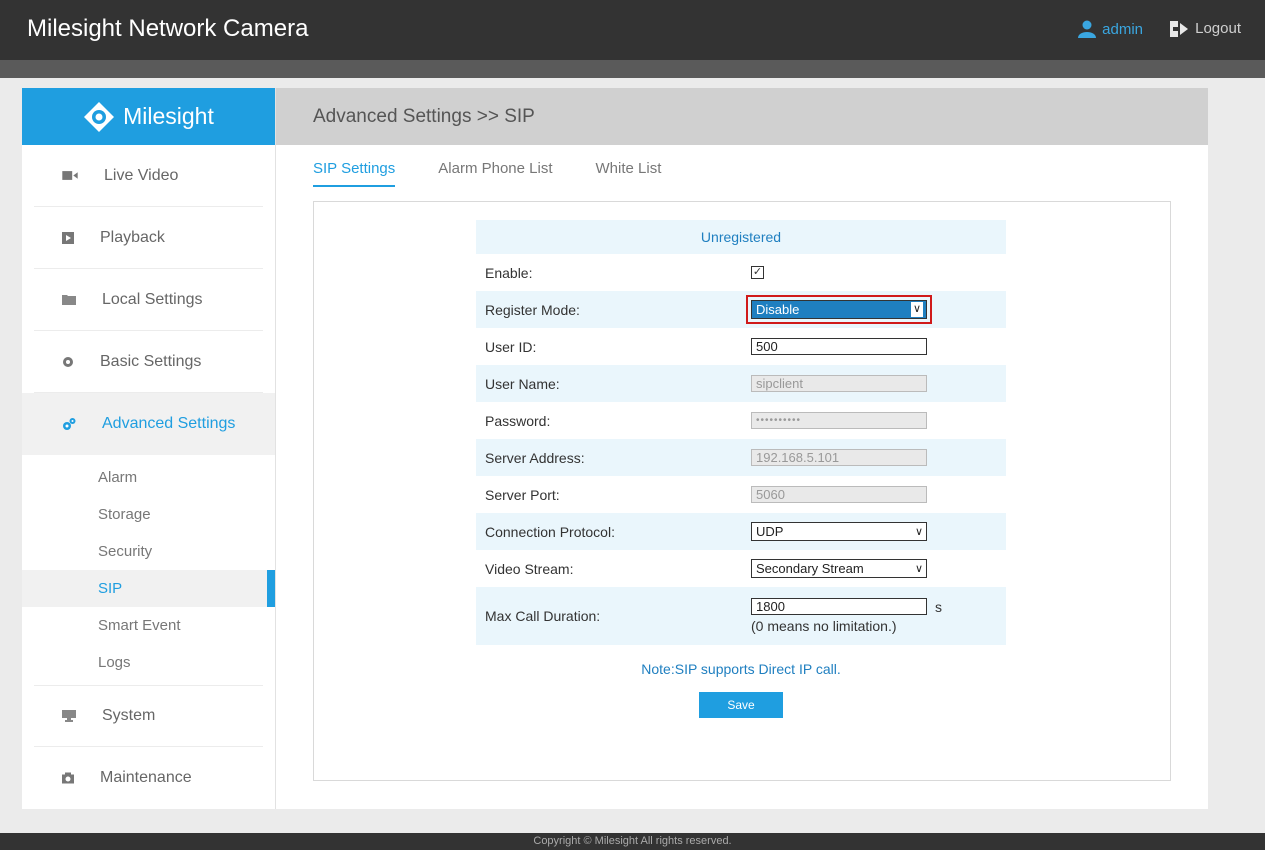  Describe the element at coordinates (151, 361) in the screenshot. I see `sidebar-item-label: Basic Settings` at that location.